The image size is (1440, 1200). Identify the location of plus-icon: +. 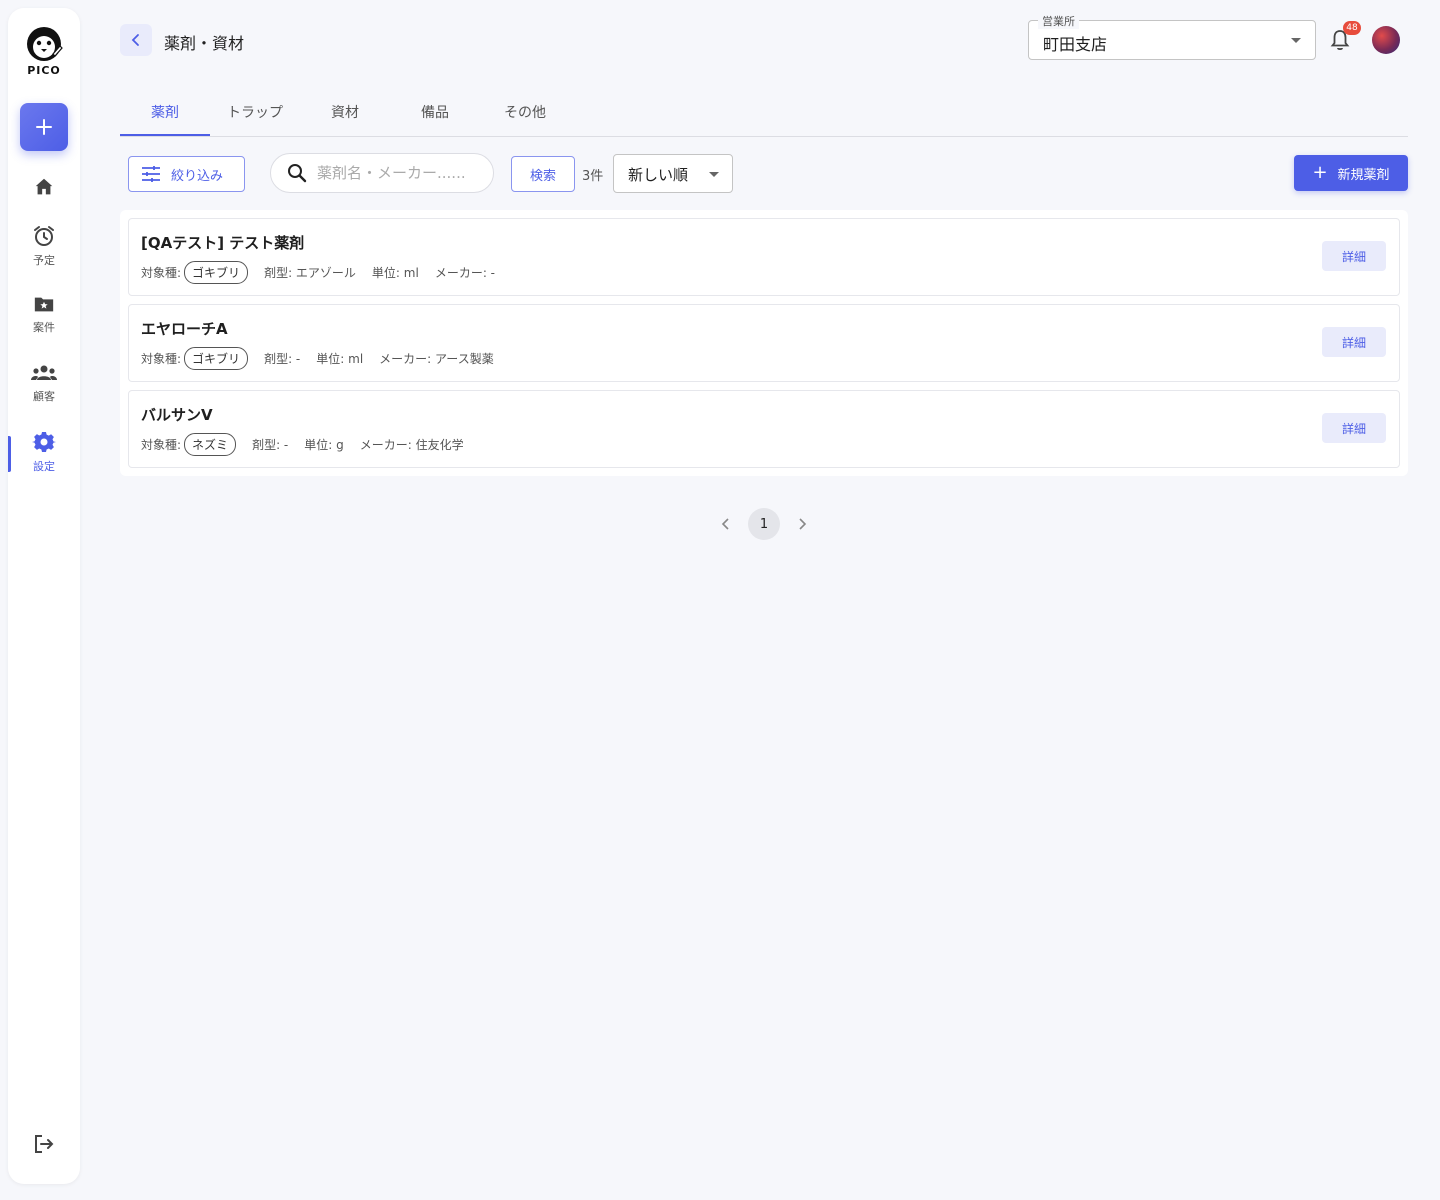
(1320, 172).